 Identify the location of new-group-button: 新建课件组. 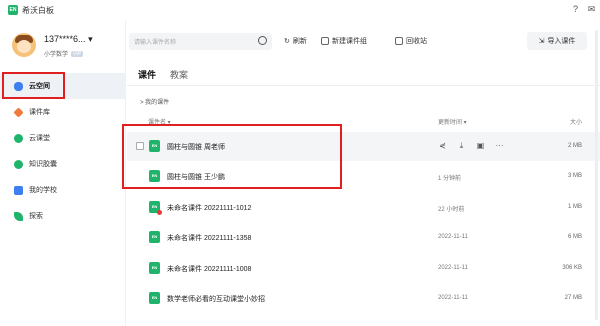
(344, 41).